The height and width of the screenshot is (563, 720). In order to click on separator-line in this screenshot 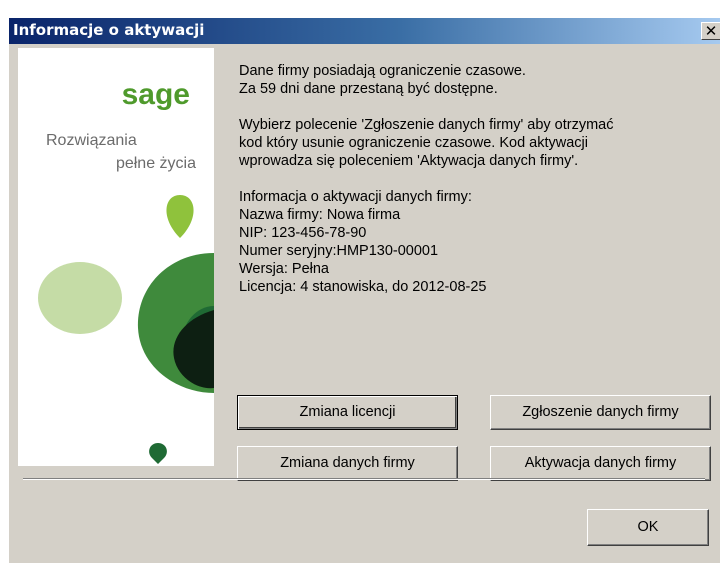, I will do `click(364, 479)`.